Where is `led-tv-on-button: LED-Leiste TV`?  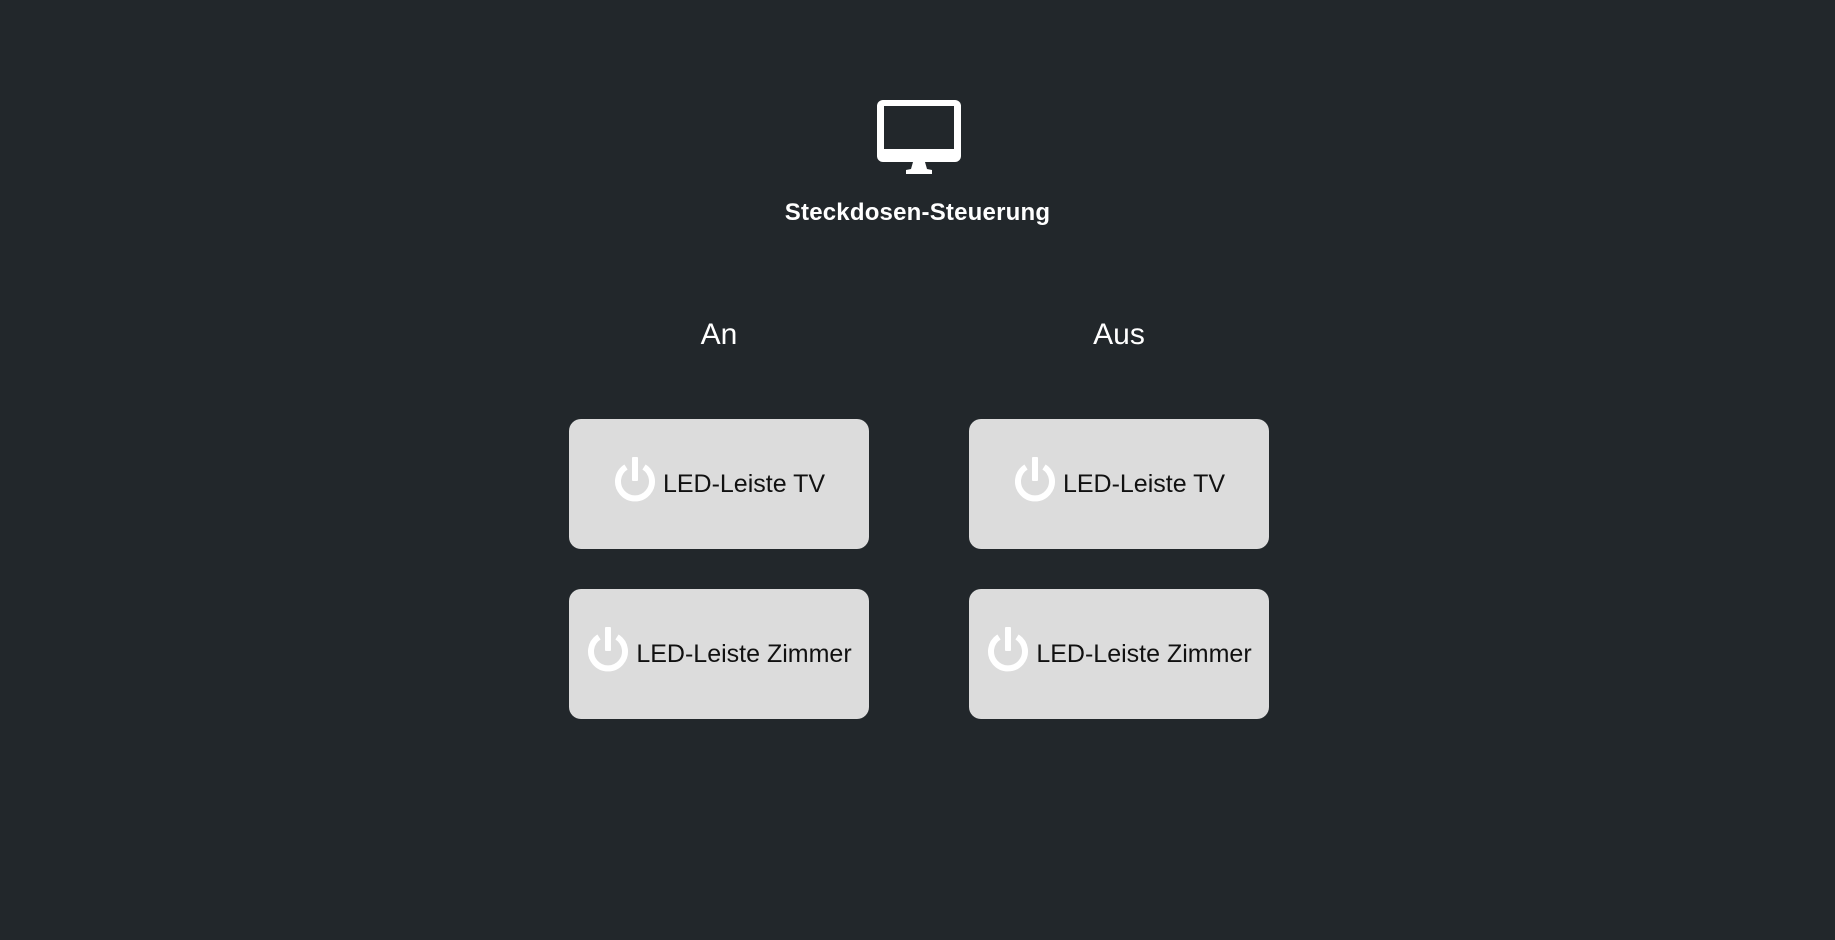
led-tv-on-button: LED-Leiste TV is located at coordinates (719, 484).